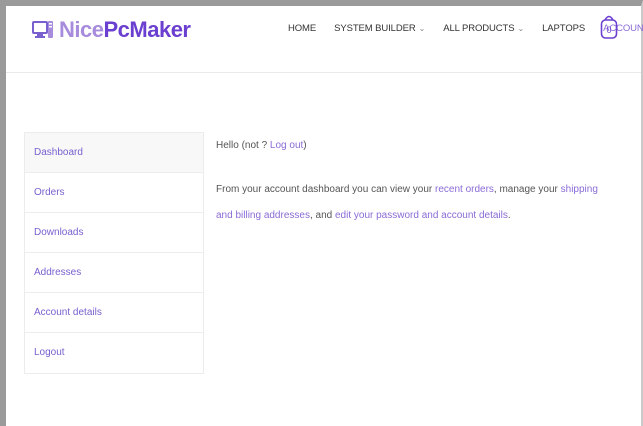 The image size is (643, 426). I want to click on recent-orders-link: recent orders, so click(464, 189).